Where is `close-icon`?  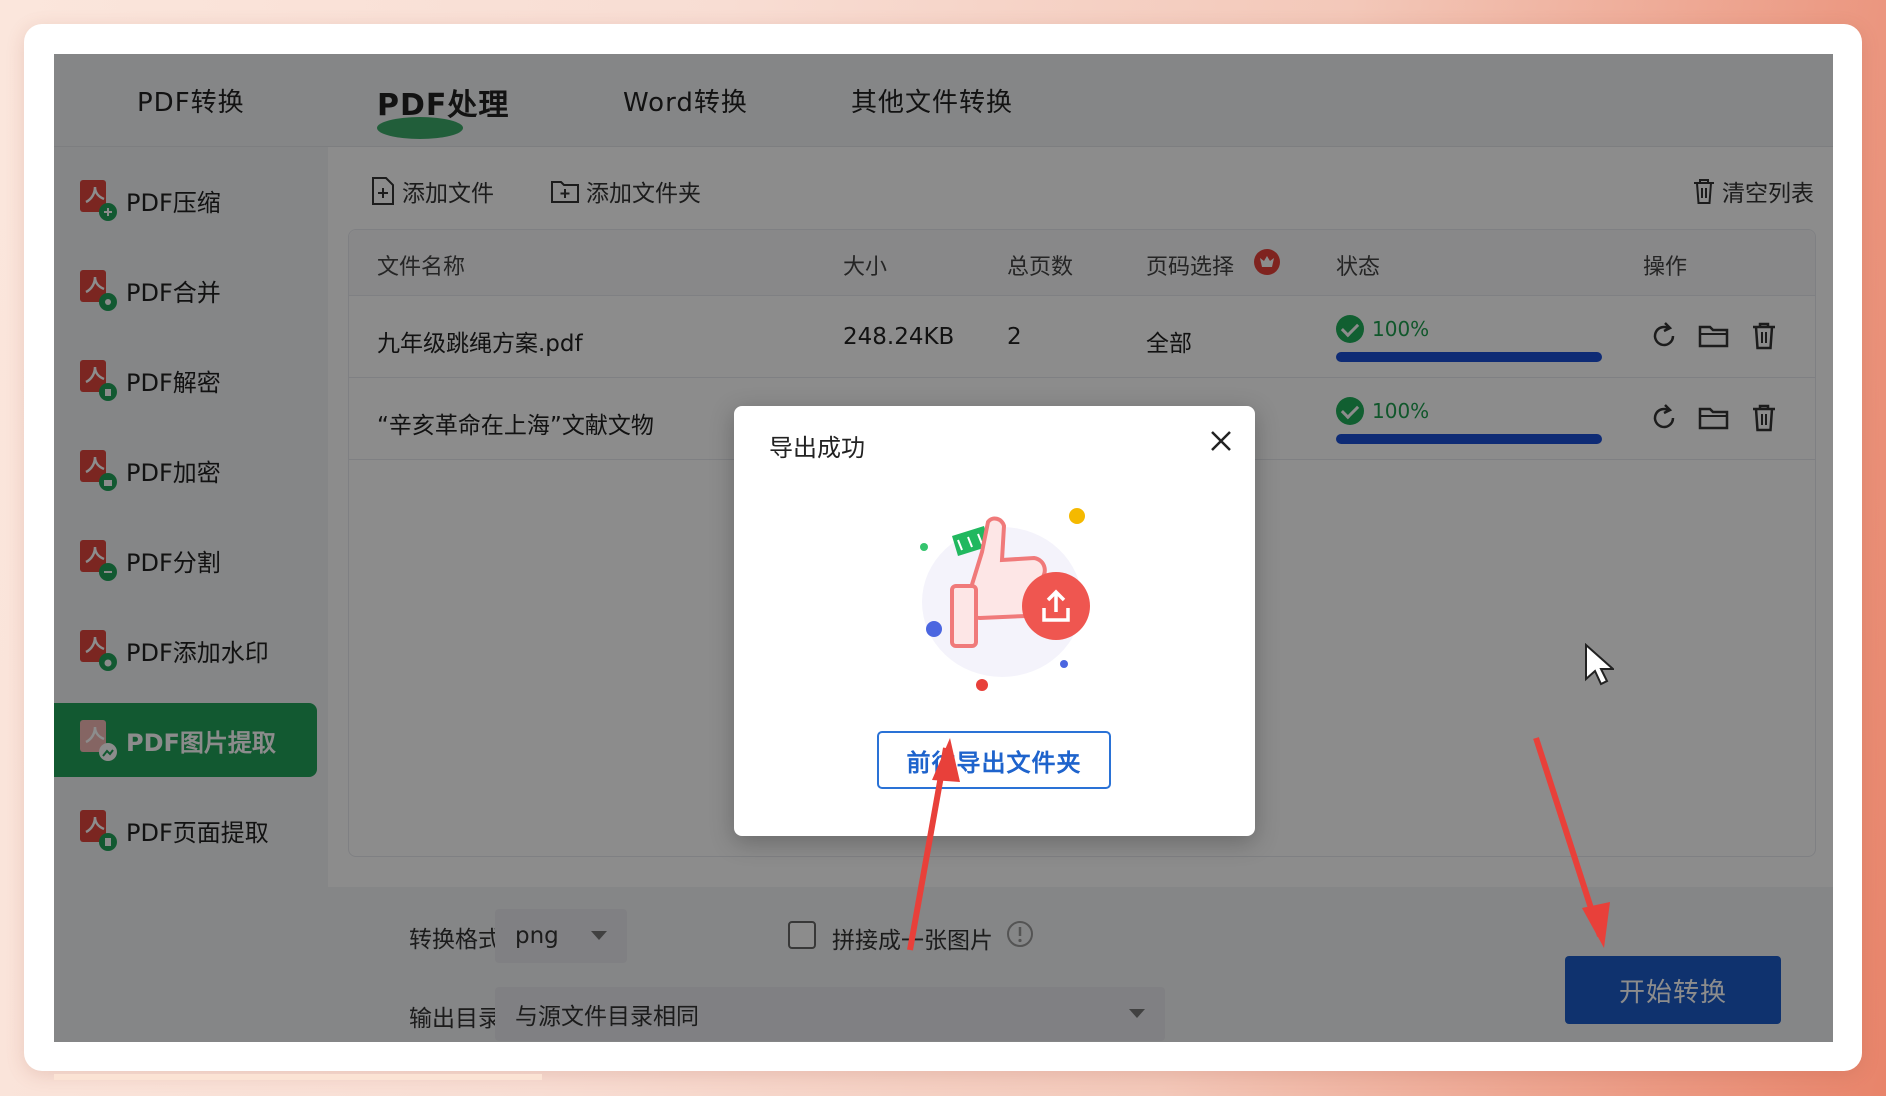
close-icon is located at coordinates (1221, 441).